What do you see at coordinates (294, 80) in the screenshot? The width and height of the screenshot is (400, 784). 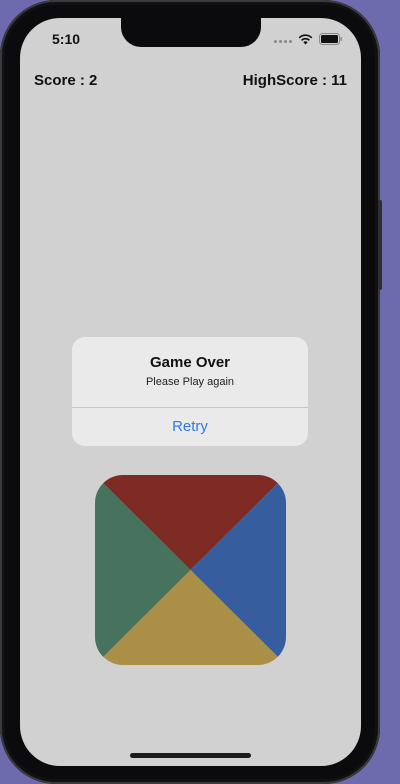 I see `highscore-label: HighScore : 11` at bounding box center [294, 80].